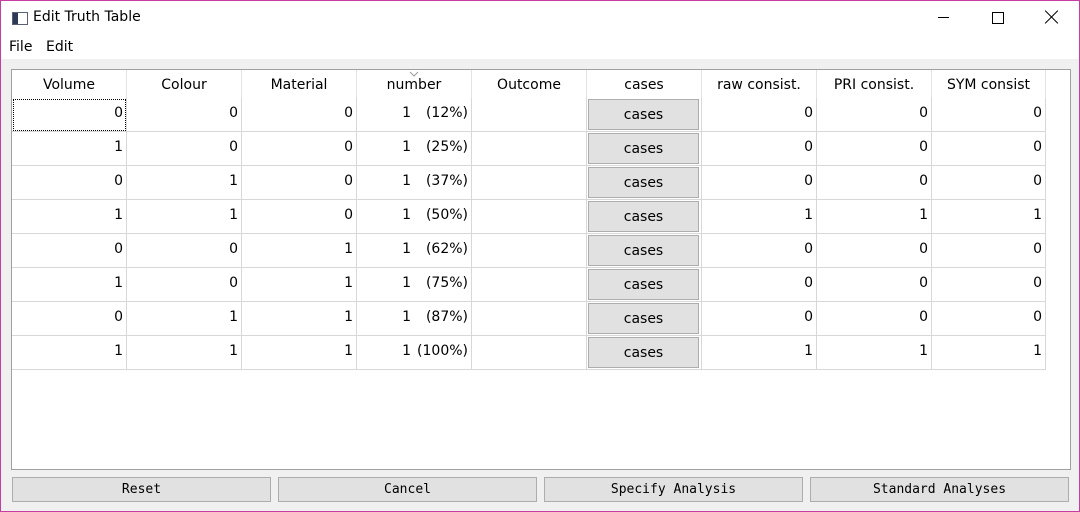  I want to click on cell-cases: cases, so click(644, 149).